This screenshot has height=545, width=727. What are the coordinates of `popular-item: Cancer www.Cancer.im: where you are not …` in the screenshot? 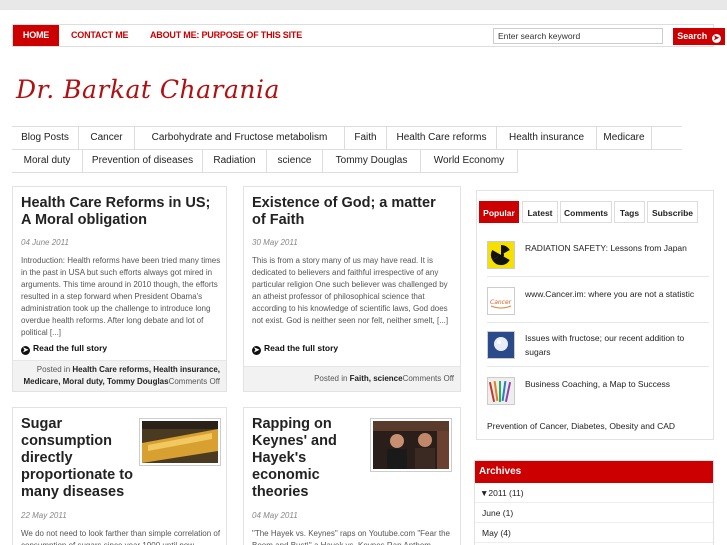 It's located at (598, 305).